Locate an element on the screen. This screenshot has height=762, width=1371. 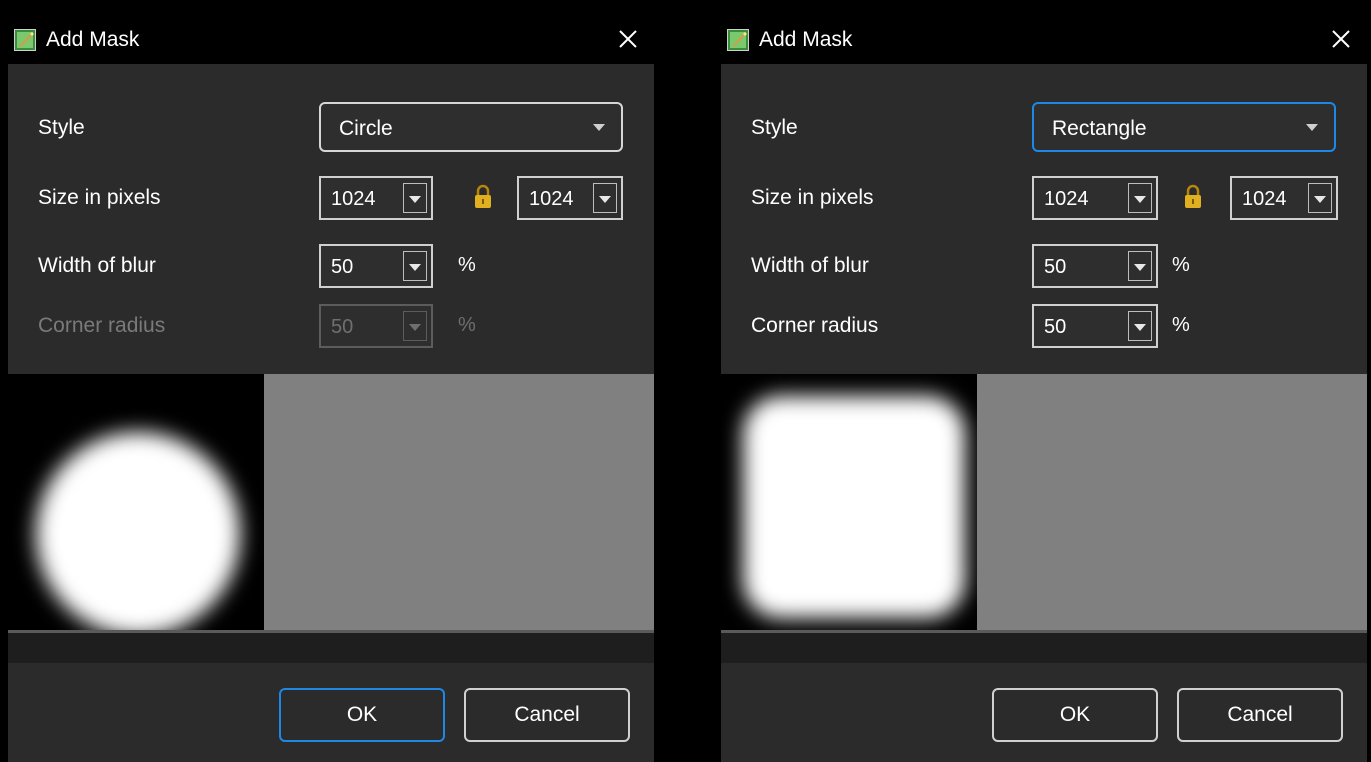
style-dropdown: Rectangle is located at coordinates (1184, 127).